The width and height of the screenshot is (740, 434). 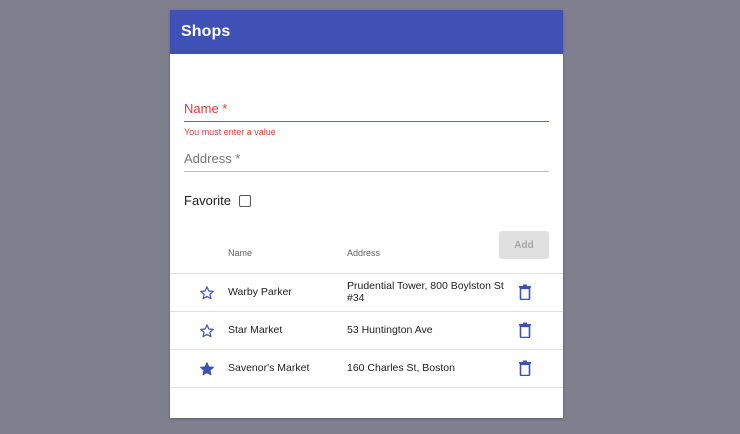 I want to click on table-row: Star Market 53 Huntington Ave, so click(x=366, y=331).